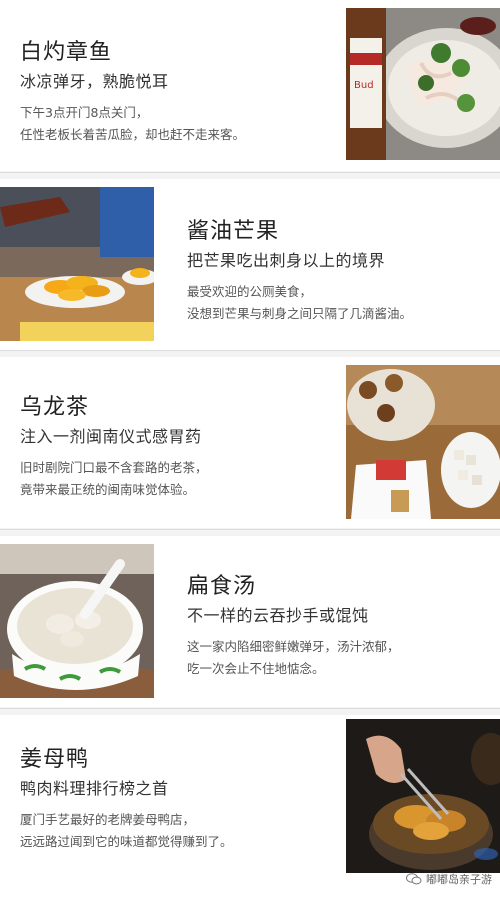 The height and width of the screenshot is (901, 500). Describe the element at coordinates (94, 788) in the screenshot. I see `card-subtitle: 鸭肉料理排行榜之首` at that location.